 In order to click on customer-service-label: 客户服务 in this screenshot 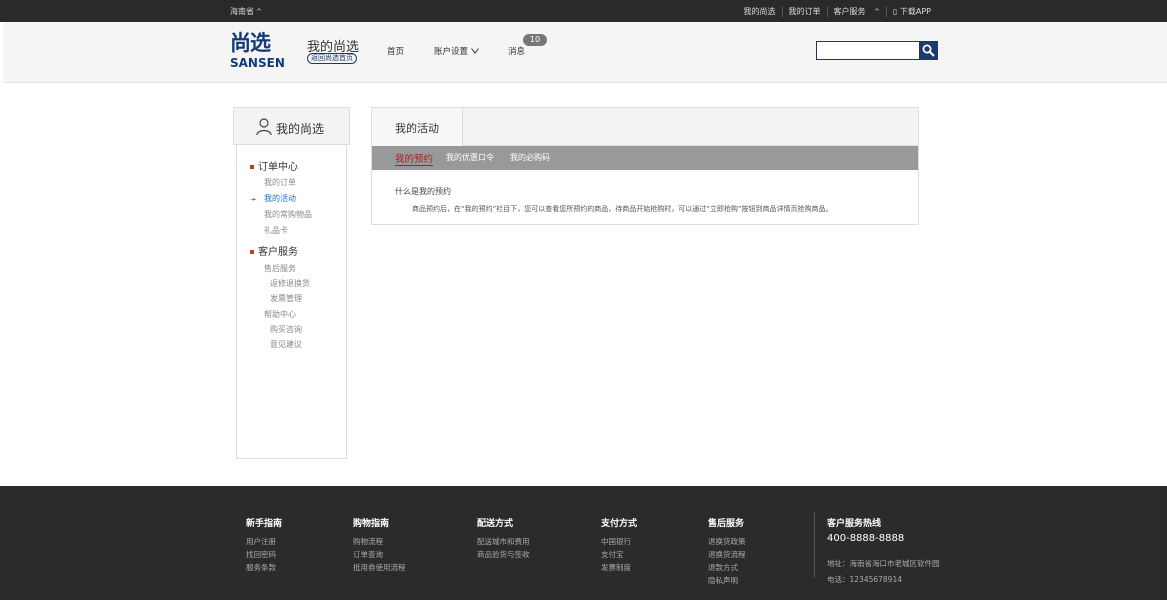, I will do `click(849, 11)`.